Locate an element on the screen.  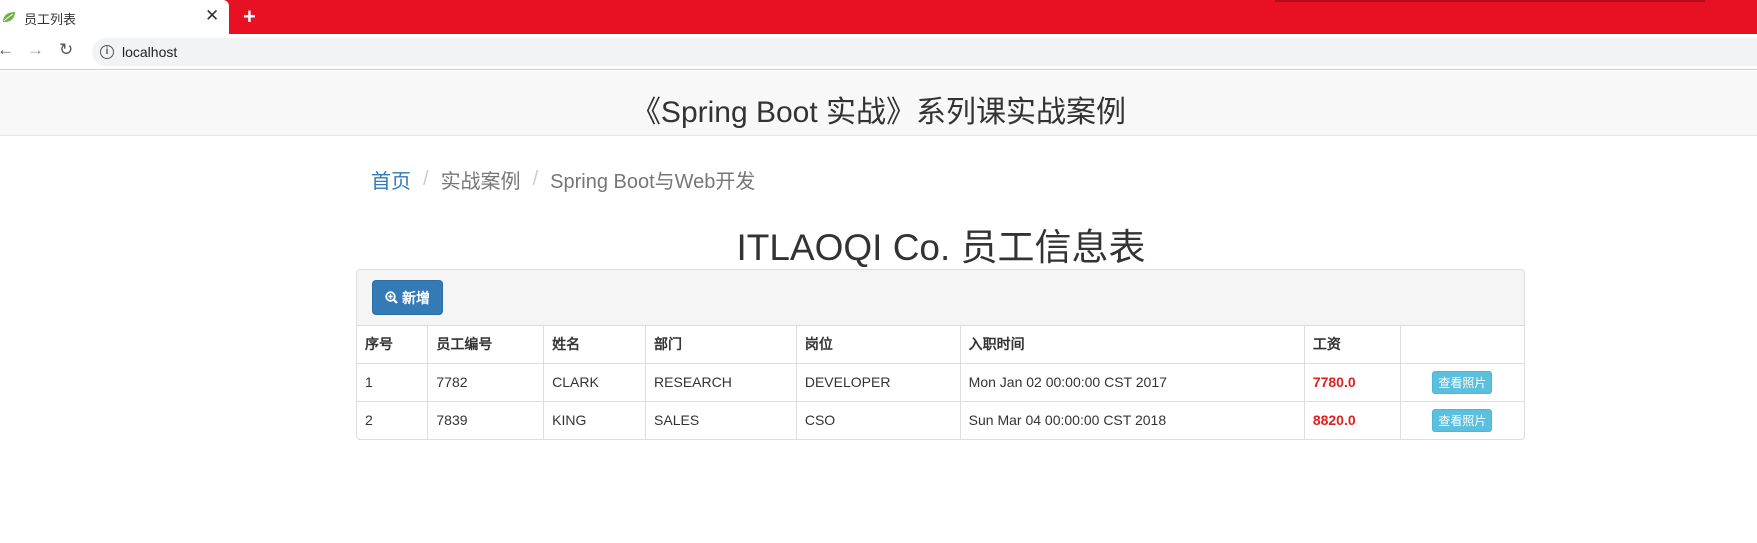
page-title: ITLAOQI Co. 员工信息表 is located at coordinates (941, 247).